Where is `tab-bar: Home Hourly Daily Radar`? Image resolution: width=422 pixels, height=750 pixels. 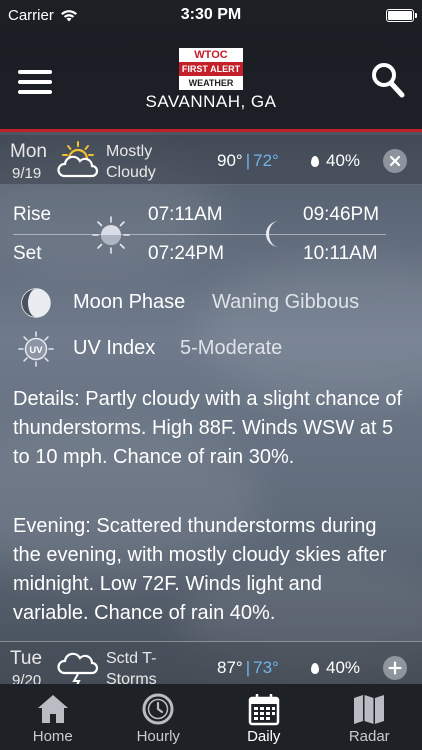 tab-bar: Home Hourly Daily Radar is located at coordinates (211, 717).